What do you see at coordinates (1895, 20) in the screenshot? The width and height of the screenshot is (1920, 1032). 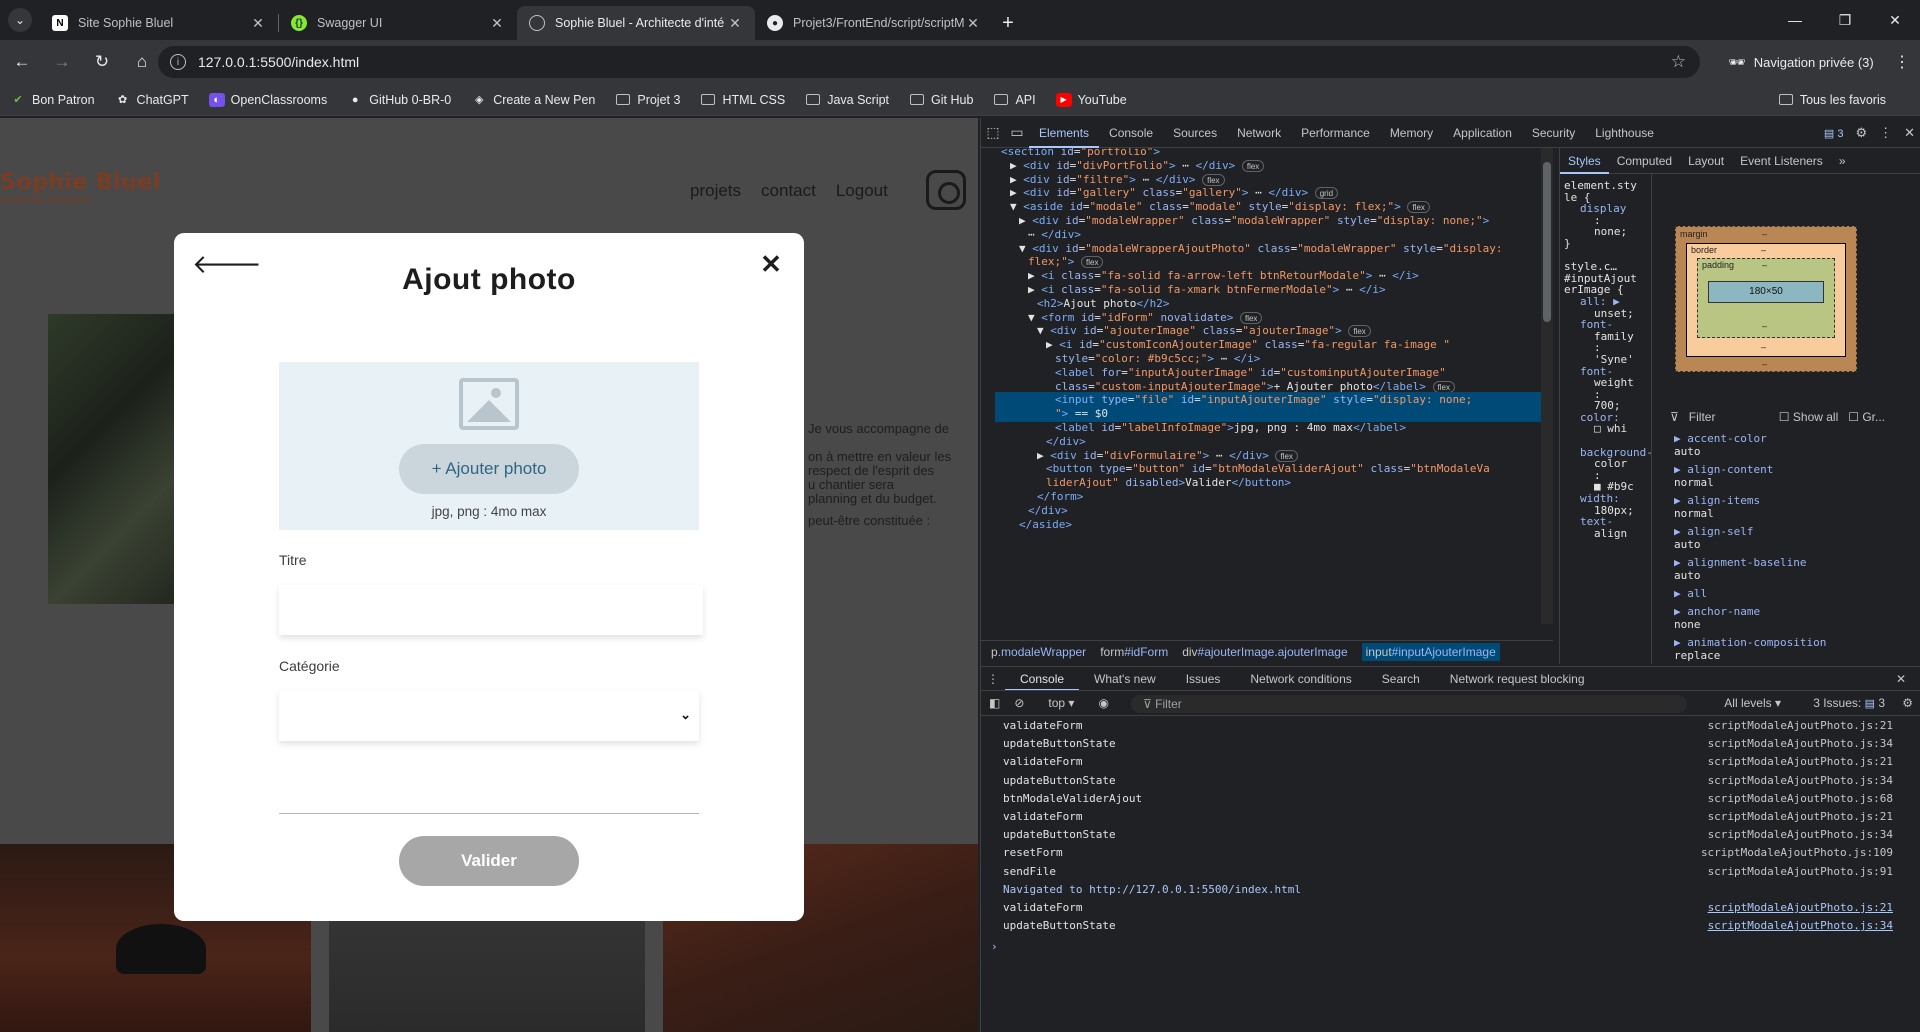 I see `close-window-icon: ✕` at bounding box center [1895, 20].